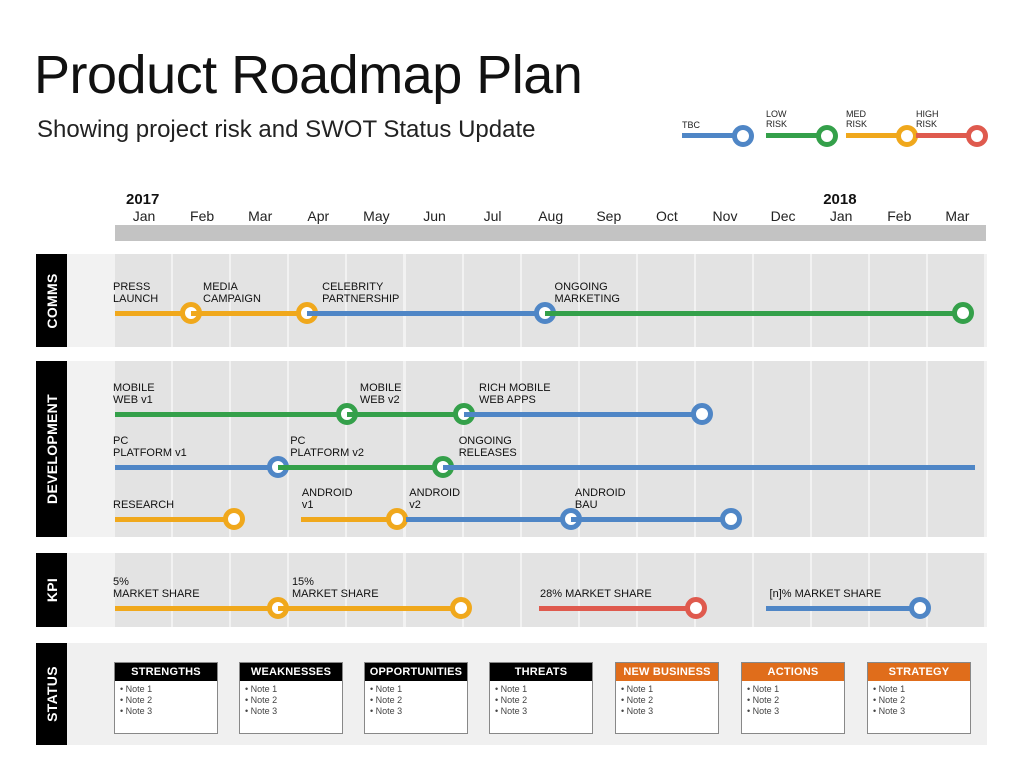 This screenshot has width=1024, height=768. What do you see at coordinates (783, 216) in the screenshot?
I see `month-label: Dec` at bounding box center [783, 216].